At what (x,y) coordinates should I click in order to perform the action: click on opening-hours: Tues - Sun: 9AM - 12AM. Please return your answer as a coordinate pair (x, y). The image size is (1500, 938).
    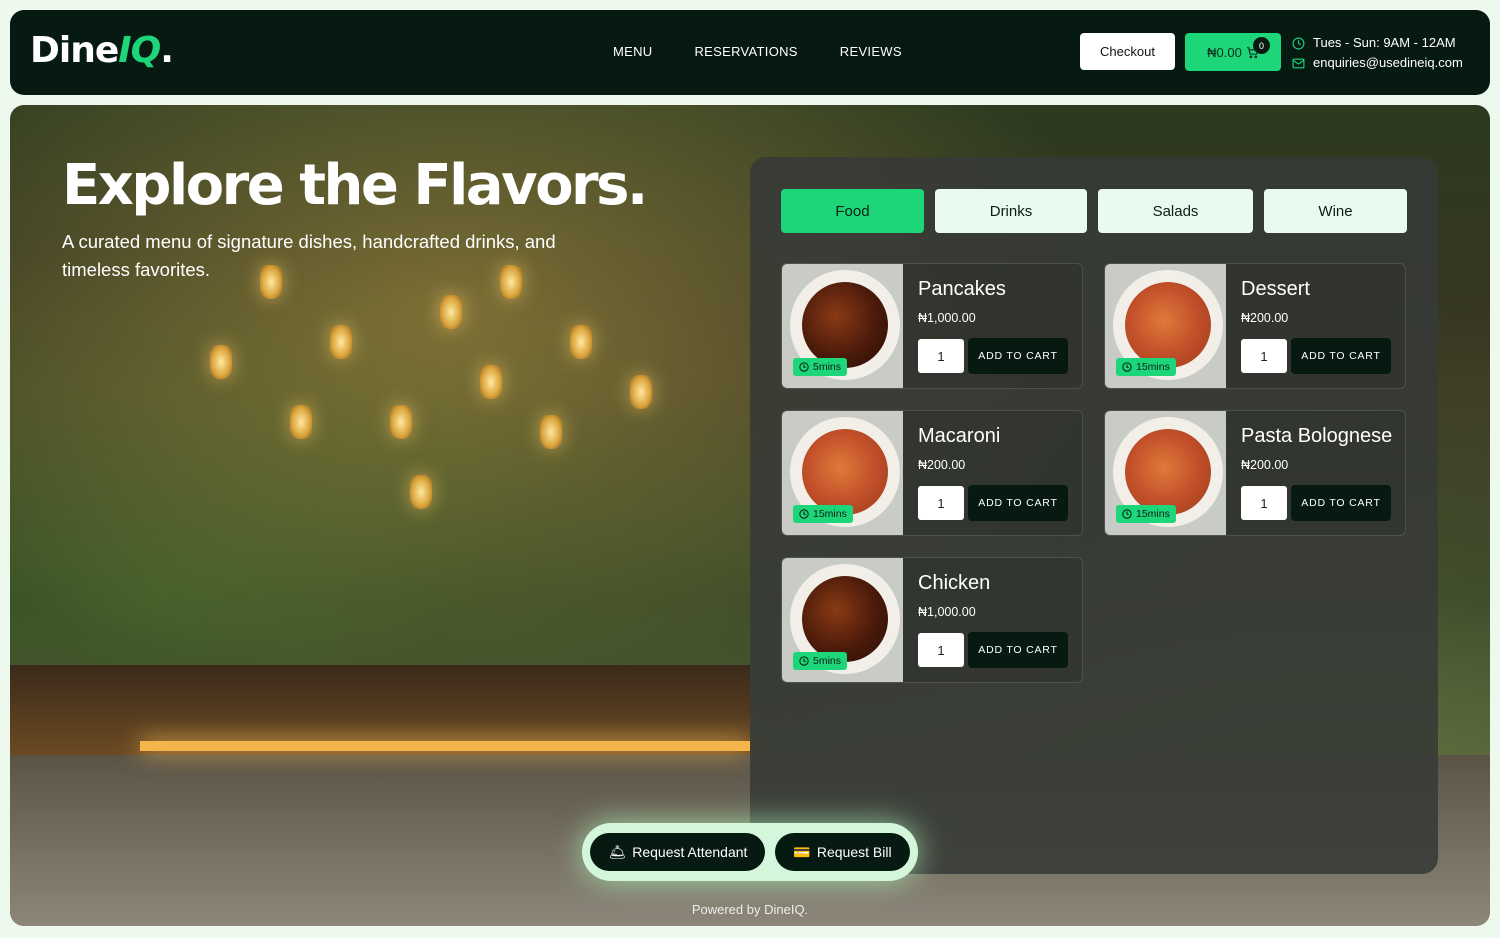
    Looking at the image, I should click on (1384, 42).